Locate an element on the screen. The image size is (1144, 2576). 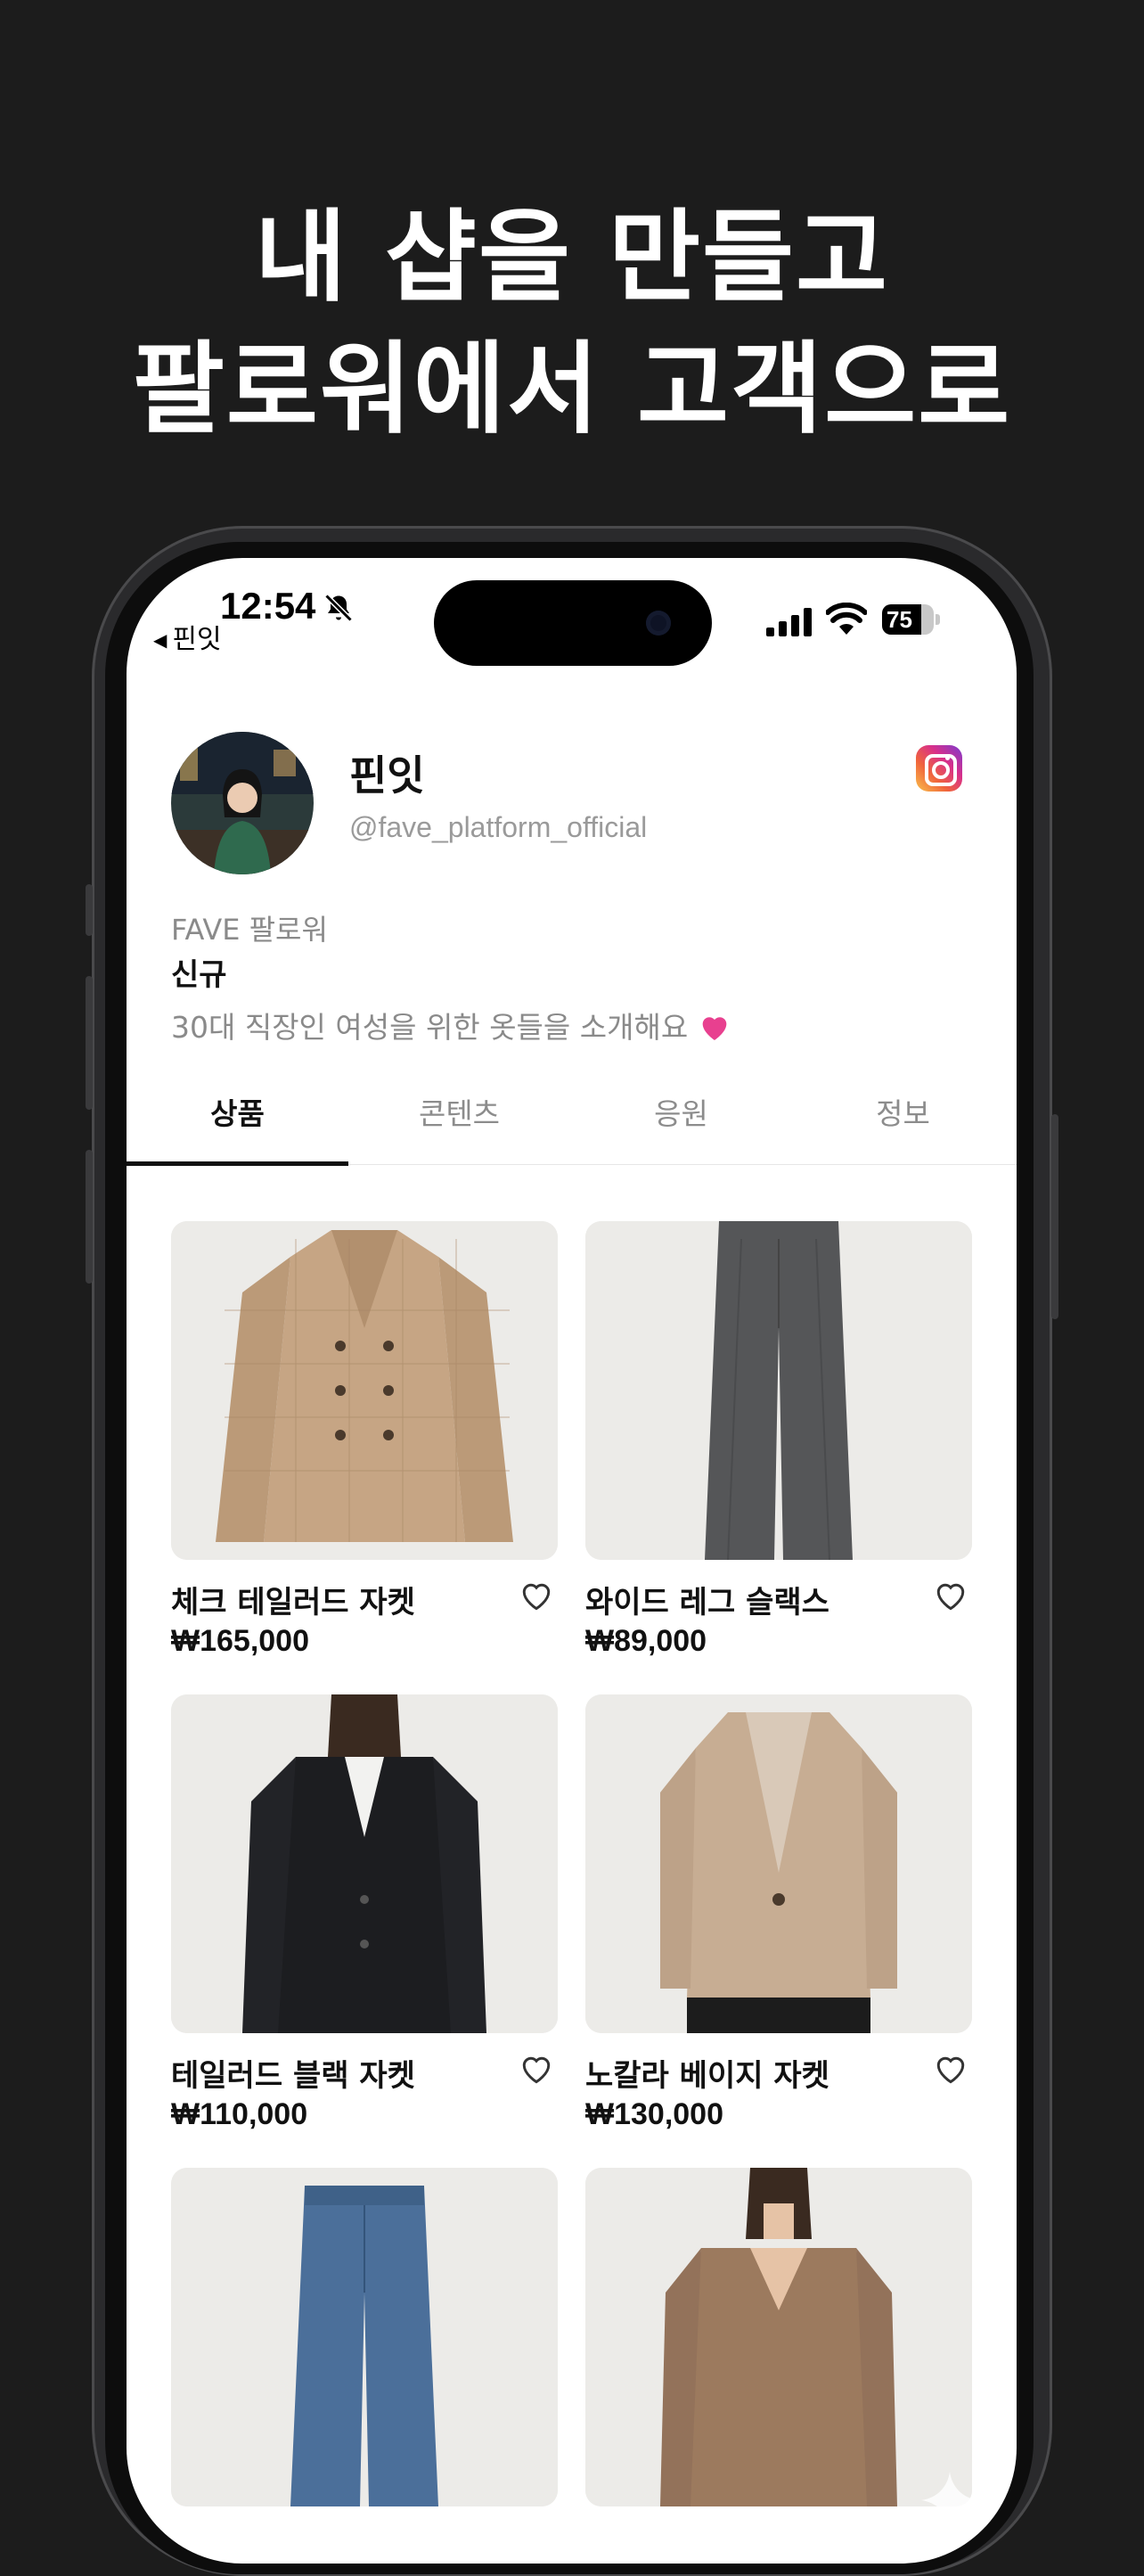
product-price: ₩110,000 is located at coordinates (239, 2114).